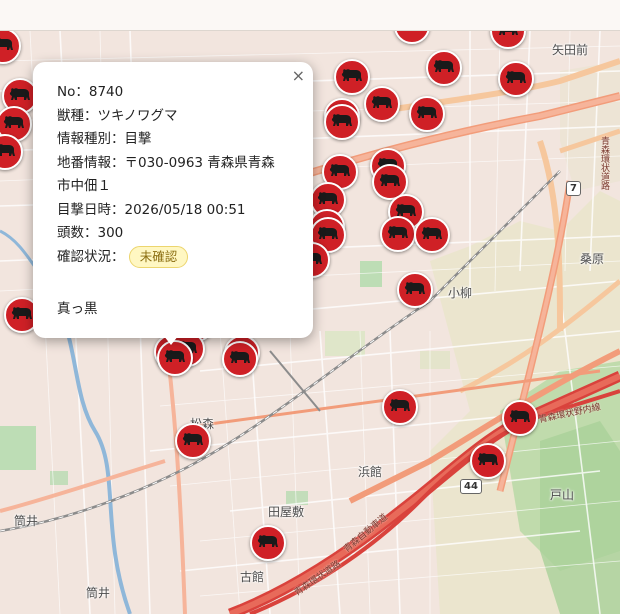  I want to click on popup-tip, so click(171, 338).